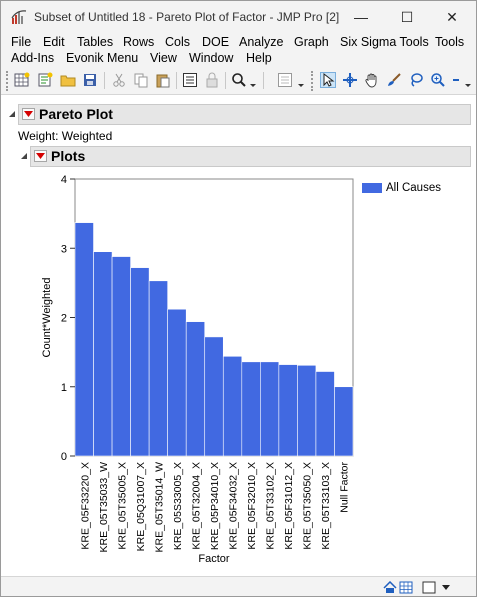 The image size is (477, 597). What do you see at coordinates (285, 80) in the screenshot?
I see `layout-icon` at bounding box center [285, 80].